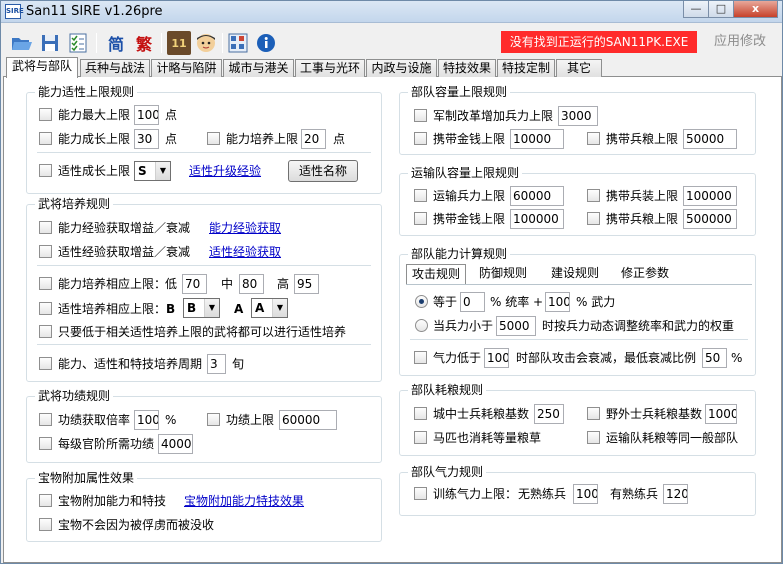 Image resolution: width=783 pixels, height=564 pixels. I want to click on b-cap-select: B ▼, so click(201, 308).